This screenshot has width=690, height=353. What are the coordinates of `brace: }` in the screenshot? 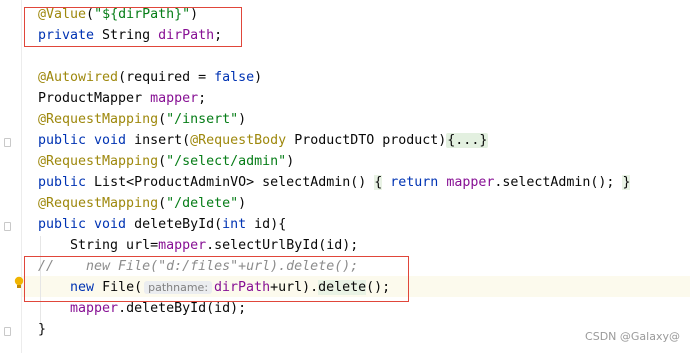 It's located at (626, 182).